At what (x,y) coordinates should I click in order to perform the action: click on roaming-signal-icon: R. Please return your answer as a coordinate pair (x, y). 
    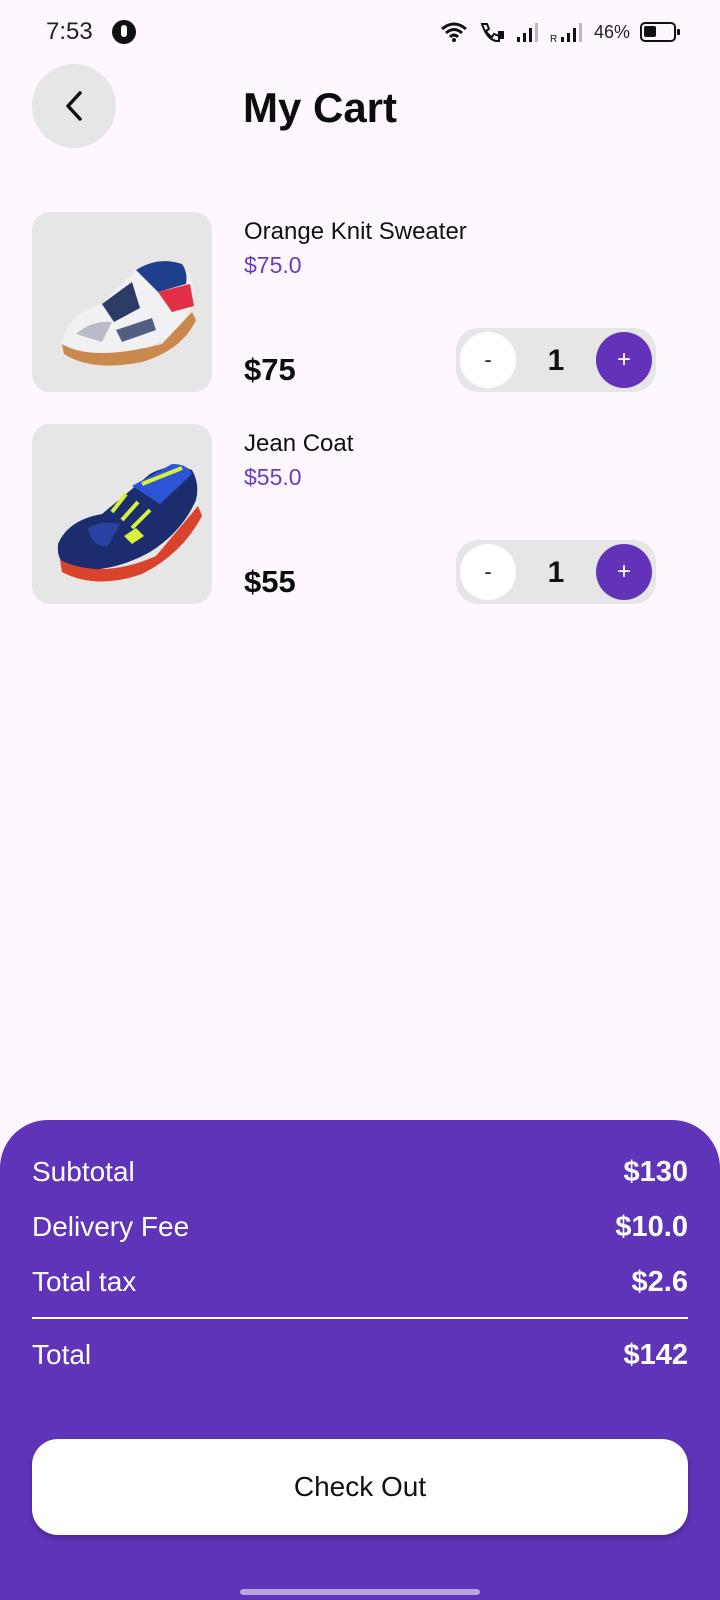
    Looking at the image, I should click on (566, 33).